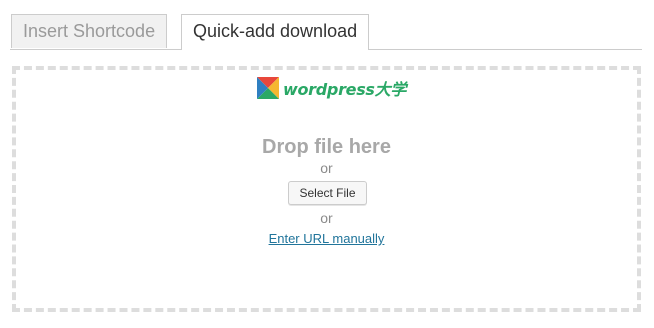 The height and width of the screenshot is (328, 654). I want to click on url-link-row: Enter URL manually, so click(326, 239).